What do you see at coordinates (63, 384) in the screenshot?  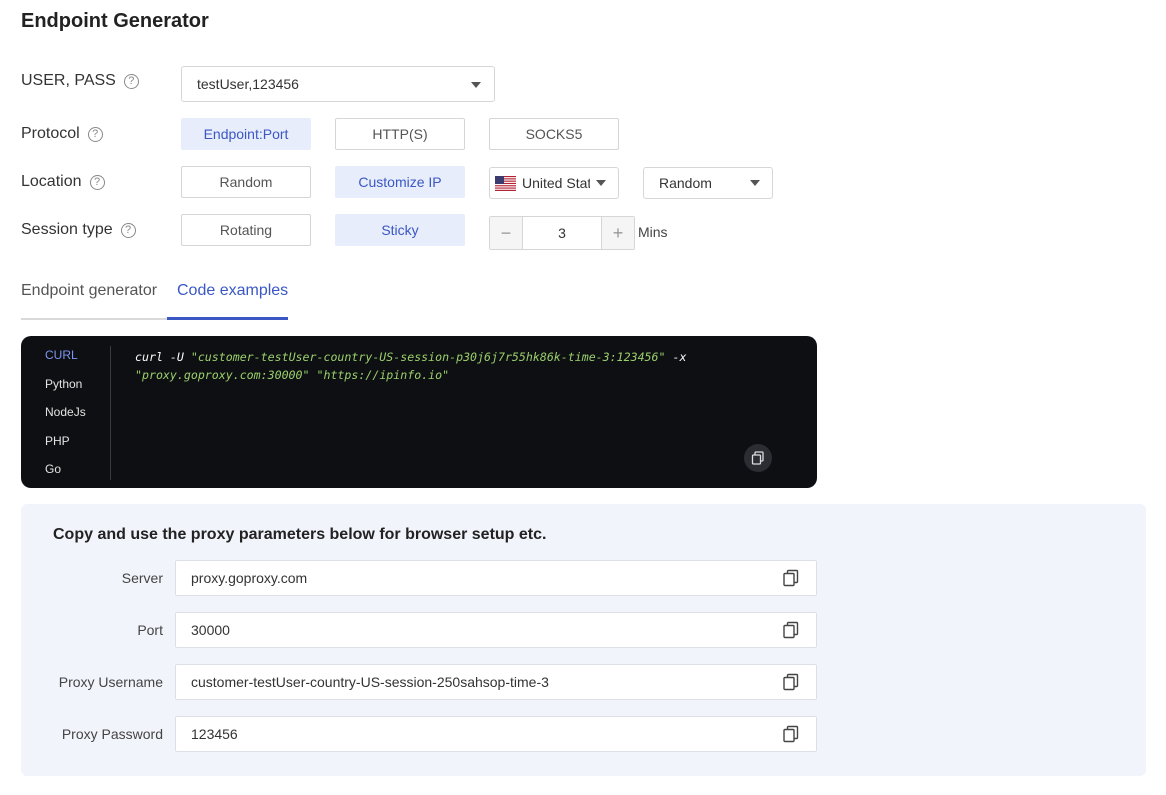 I see `lang-tab-python: Python` at bounding box center [63, 384].